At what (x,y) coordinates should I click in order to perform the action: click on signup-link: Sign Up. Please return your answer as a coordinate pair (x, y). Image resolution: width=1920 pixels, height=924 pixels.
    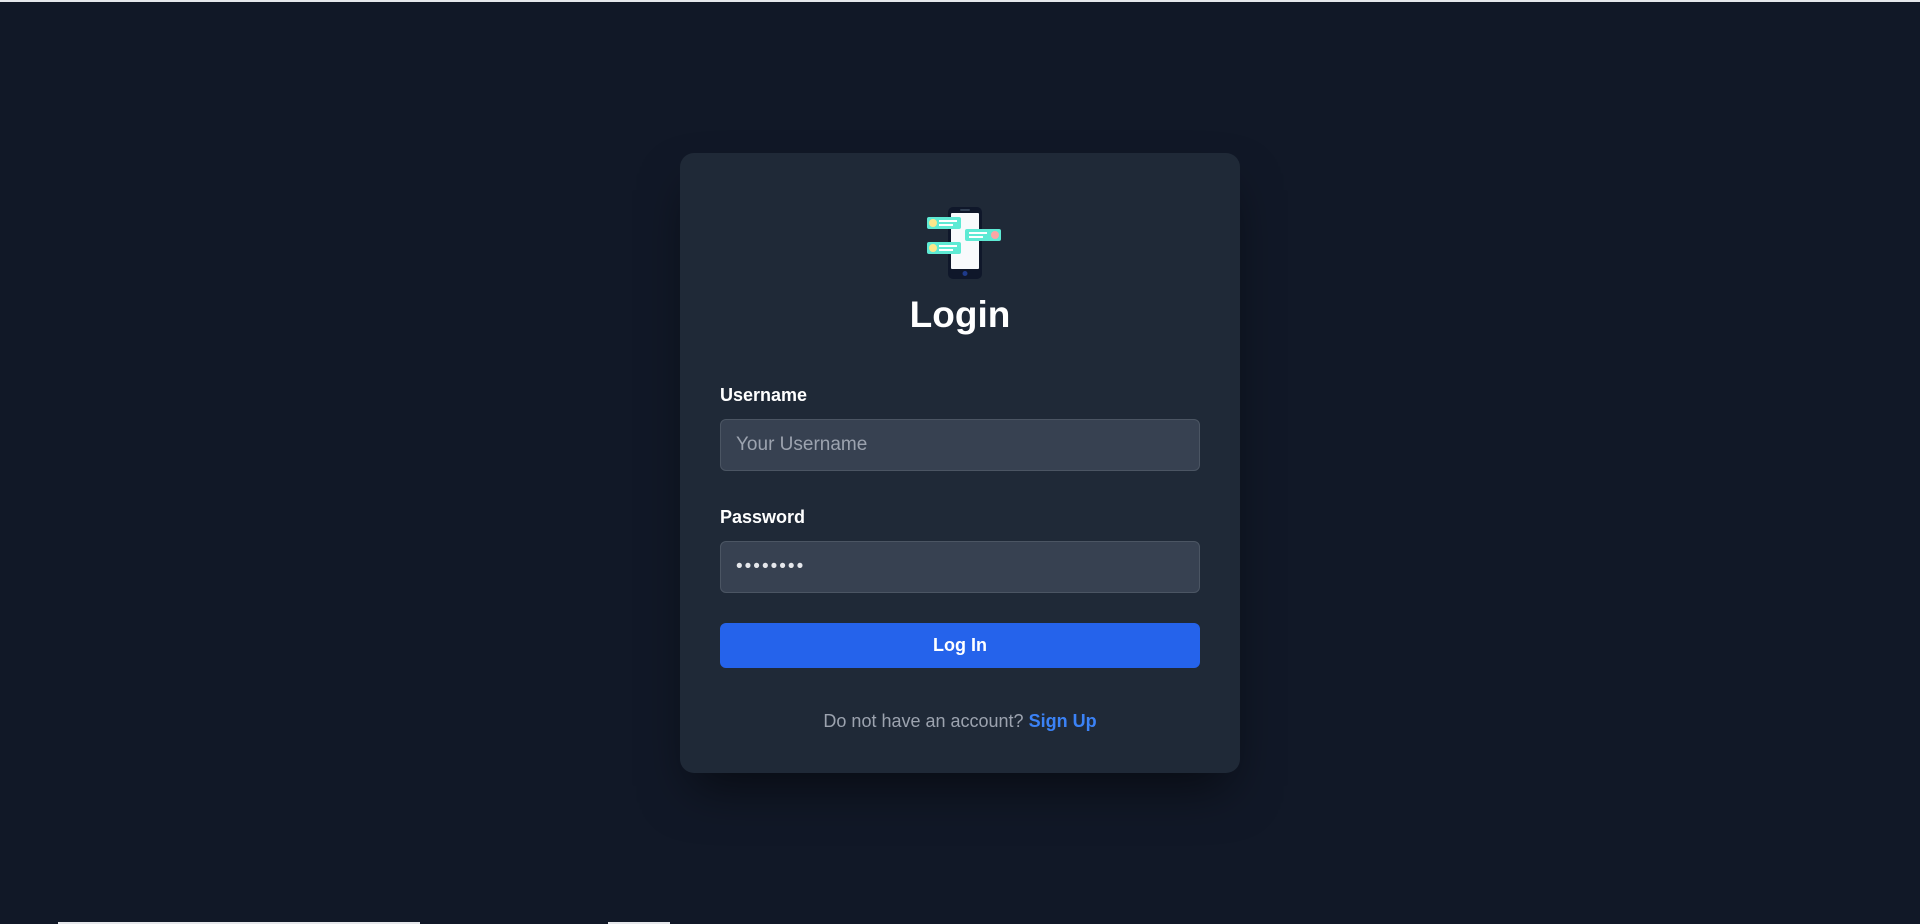
    Looking at the image, I should click on (1063, 721).